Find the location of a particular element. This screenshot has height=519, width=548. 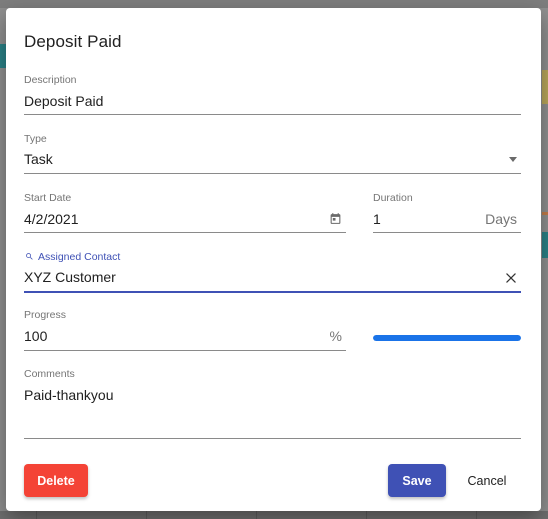

chevron-down-icon is located at coordinates (513, 159).